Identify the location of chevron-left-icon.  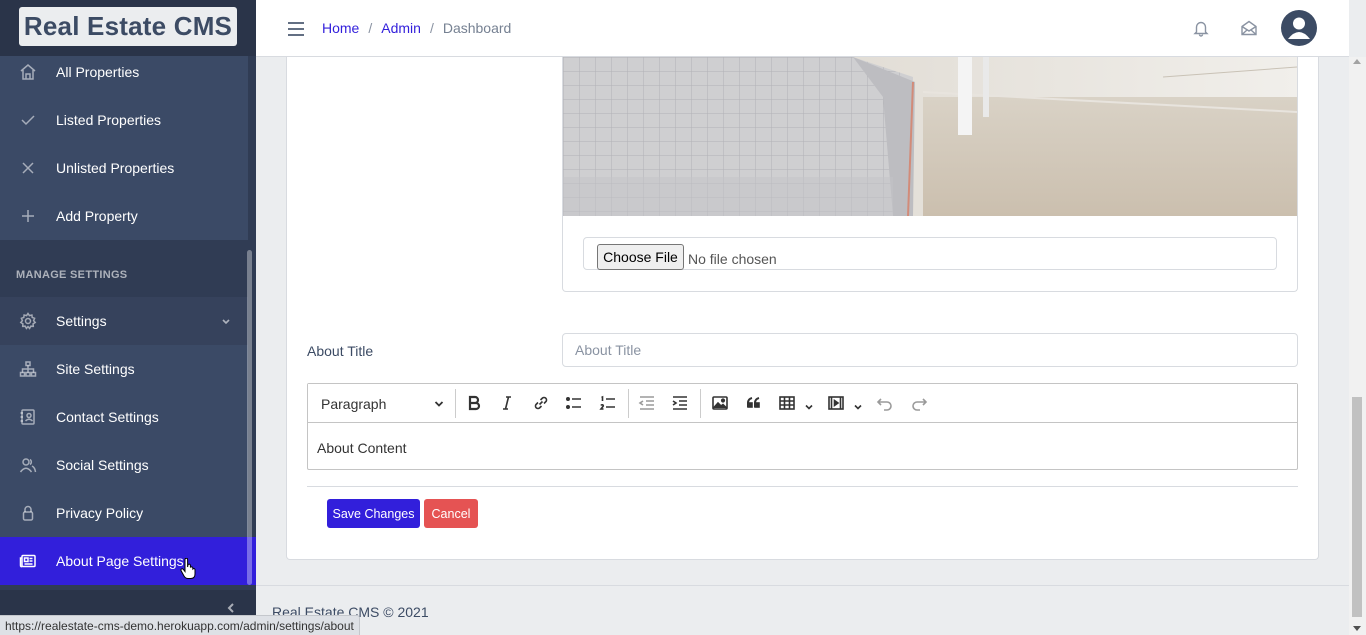
(230, 608).